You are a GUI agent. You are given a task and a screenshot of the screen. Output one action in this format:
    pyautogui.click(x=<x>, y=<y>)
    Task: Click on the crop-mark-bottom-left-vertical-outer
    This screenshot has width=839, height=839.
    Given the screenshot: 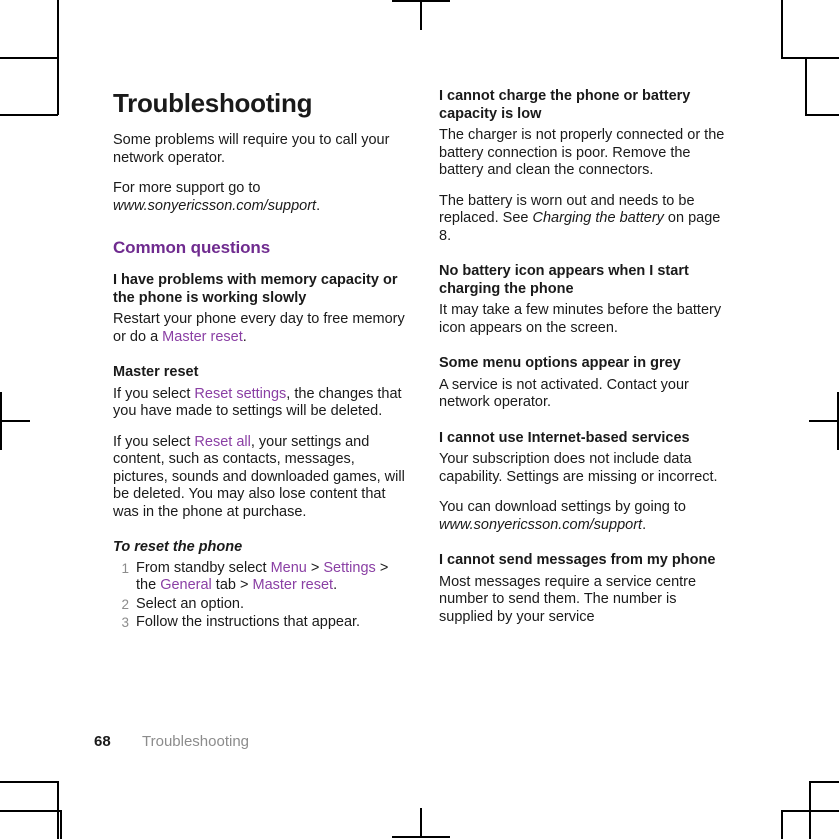 What is the action you would take?
    pyautogui.click(x=58, y=810)
    